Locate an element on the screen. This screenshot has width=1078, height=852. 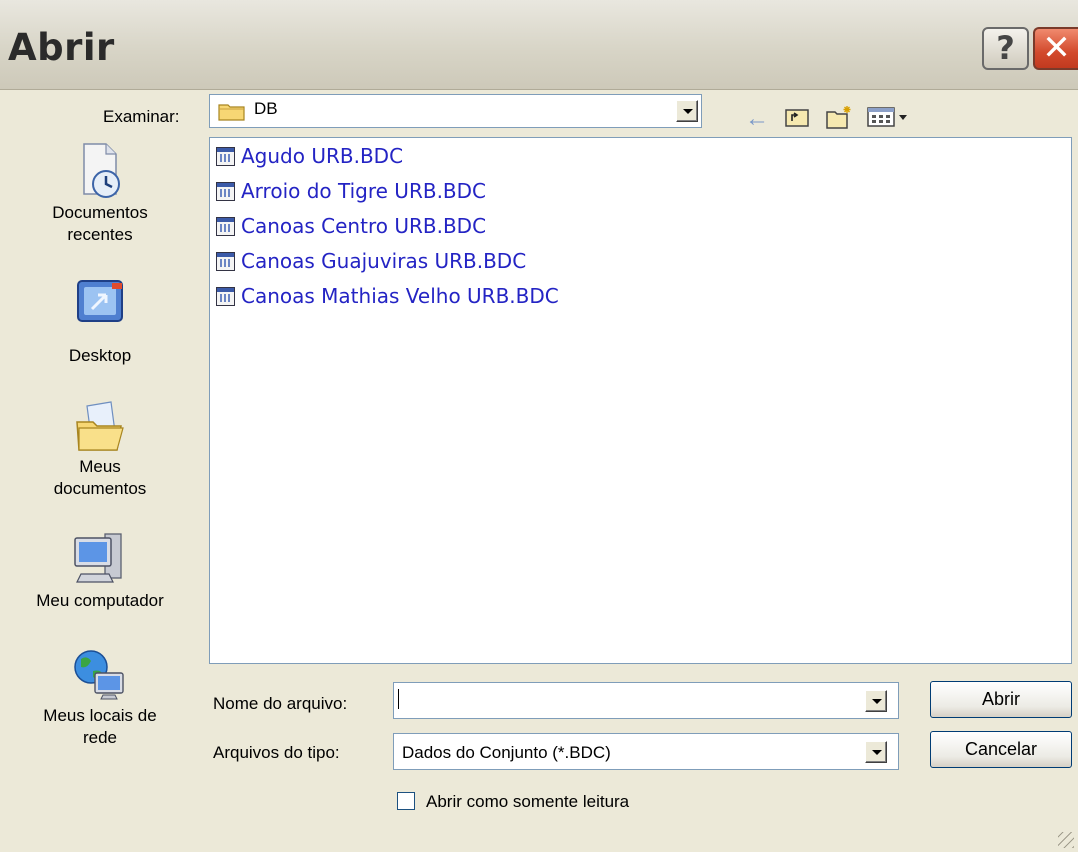
filename-input is located at coordinates (646, 700).